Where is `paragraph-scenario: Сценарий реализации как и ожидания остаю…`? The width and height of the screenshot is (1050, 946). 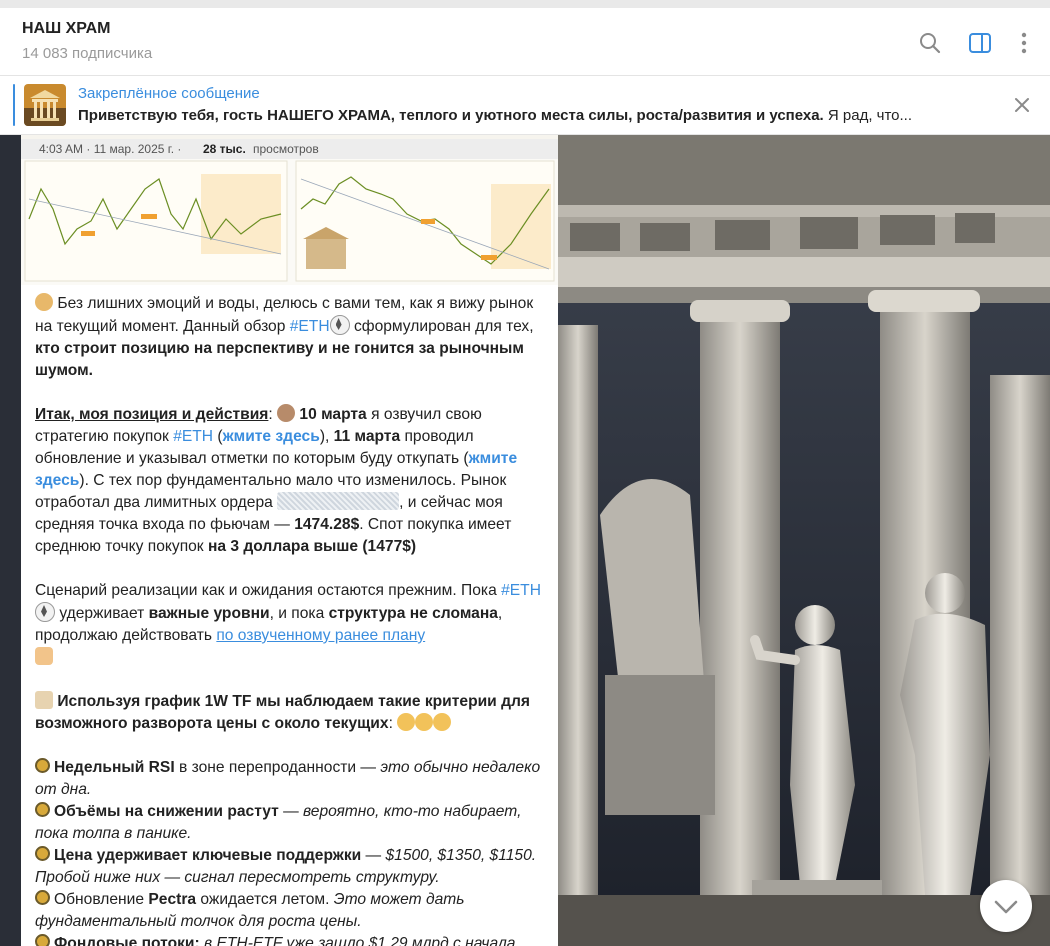
paragraph-scenario: Сценарий реализации как и ожидания остаю… is located at coordinates (292, 624).